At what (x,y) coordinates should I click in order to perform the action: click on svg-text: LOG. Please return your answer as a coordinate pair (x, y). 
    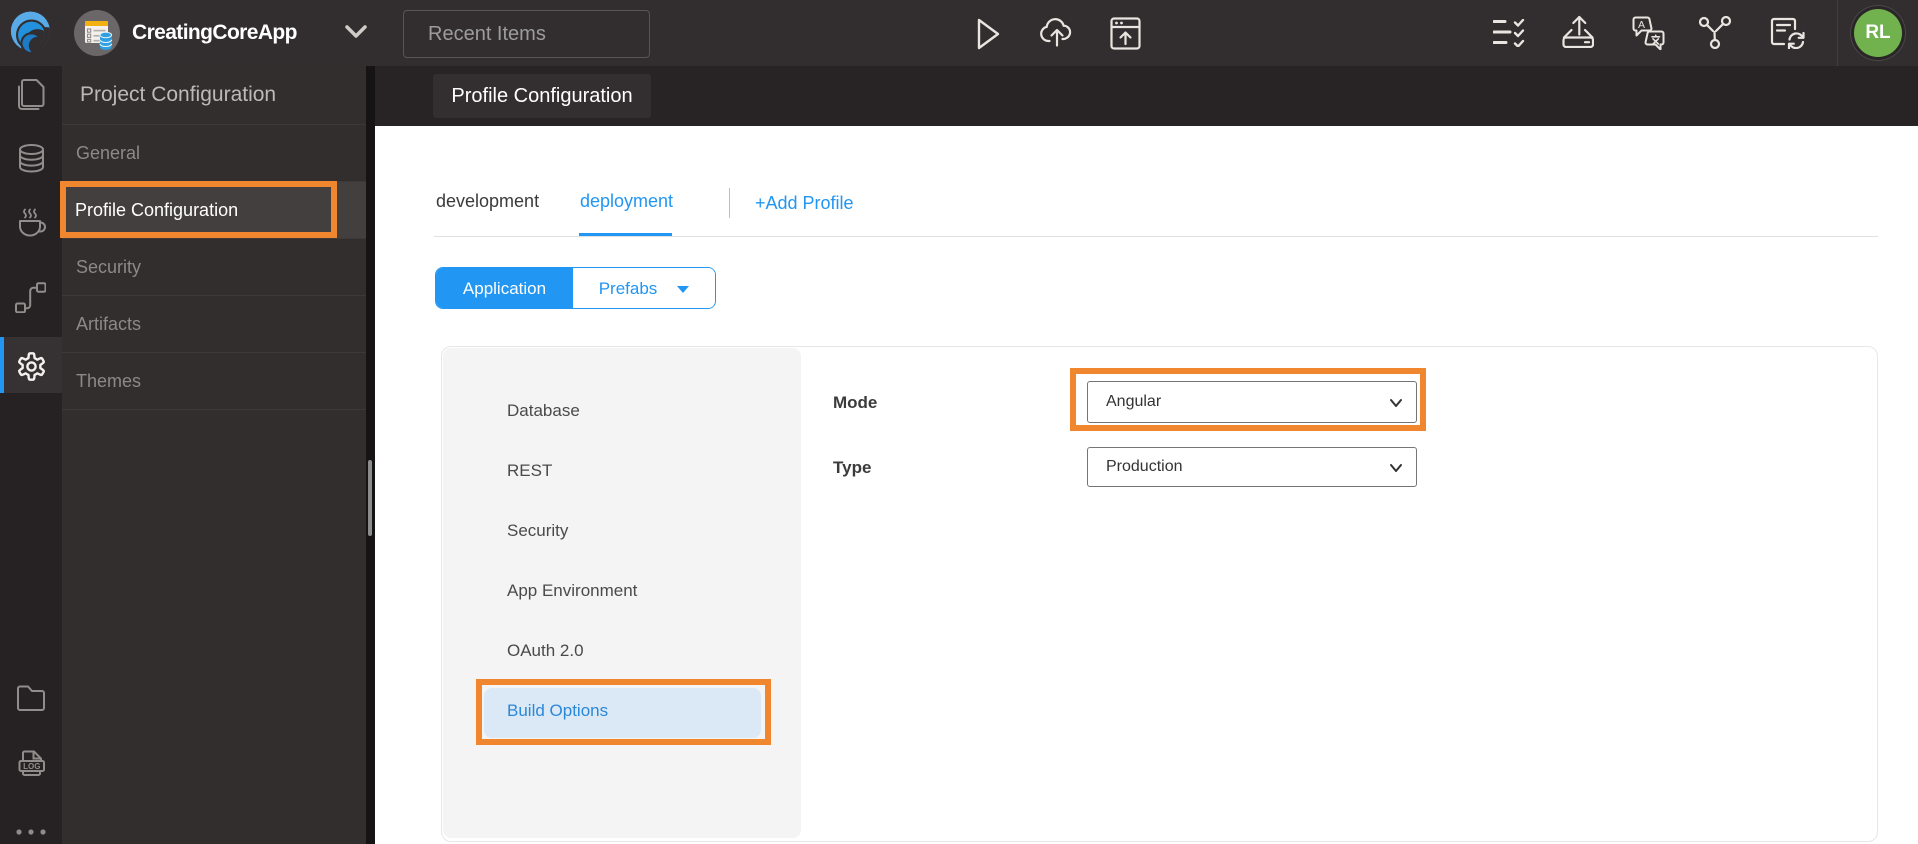
    Looking at the image, I should click on (31, 766).